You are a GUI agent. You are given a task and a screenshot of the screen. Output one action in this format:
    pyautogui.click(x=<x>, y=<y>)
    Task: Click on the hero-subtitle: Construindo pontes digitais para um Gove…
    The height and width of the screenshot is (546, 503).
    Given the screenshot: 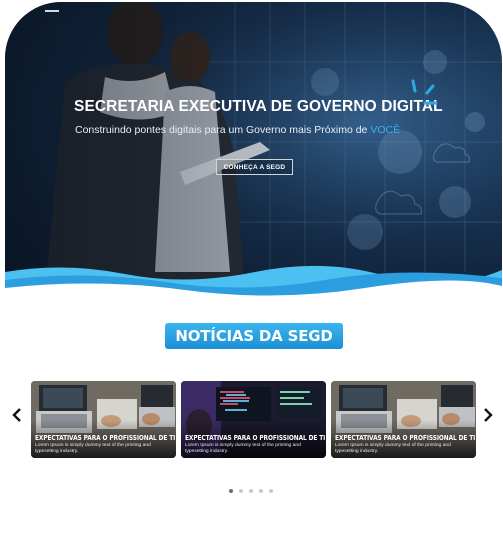 What is the action you would take?
    pyautogui.click(x=237, y=130)
    